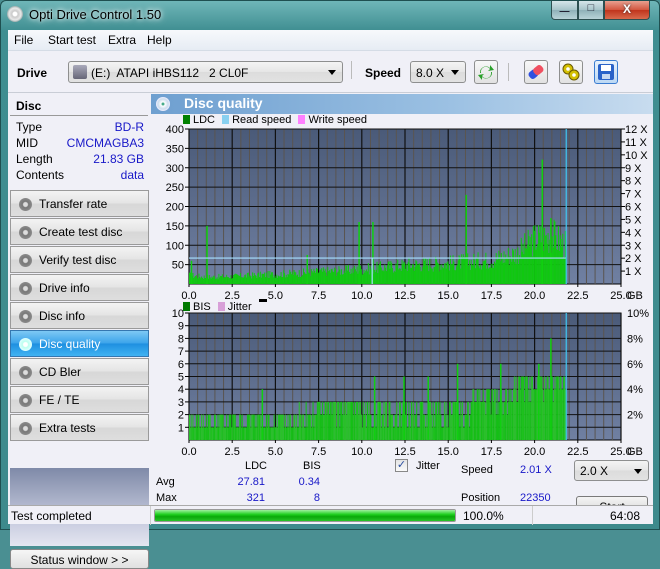 This screenshot has width=660, height=569. Describe the element at coordinates (302, 119) in the screenshot. I see `legend-swatch` at that location.